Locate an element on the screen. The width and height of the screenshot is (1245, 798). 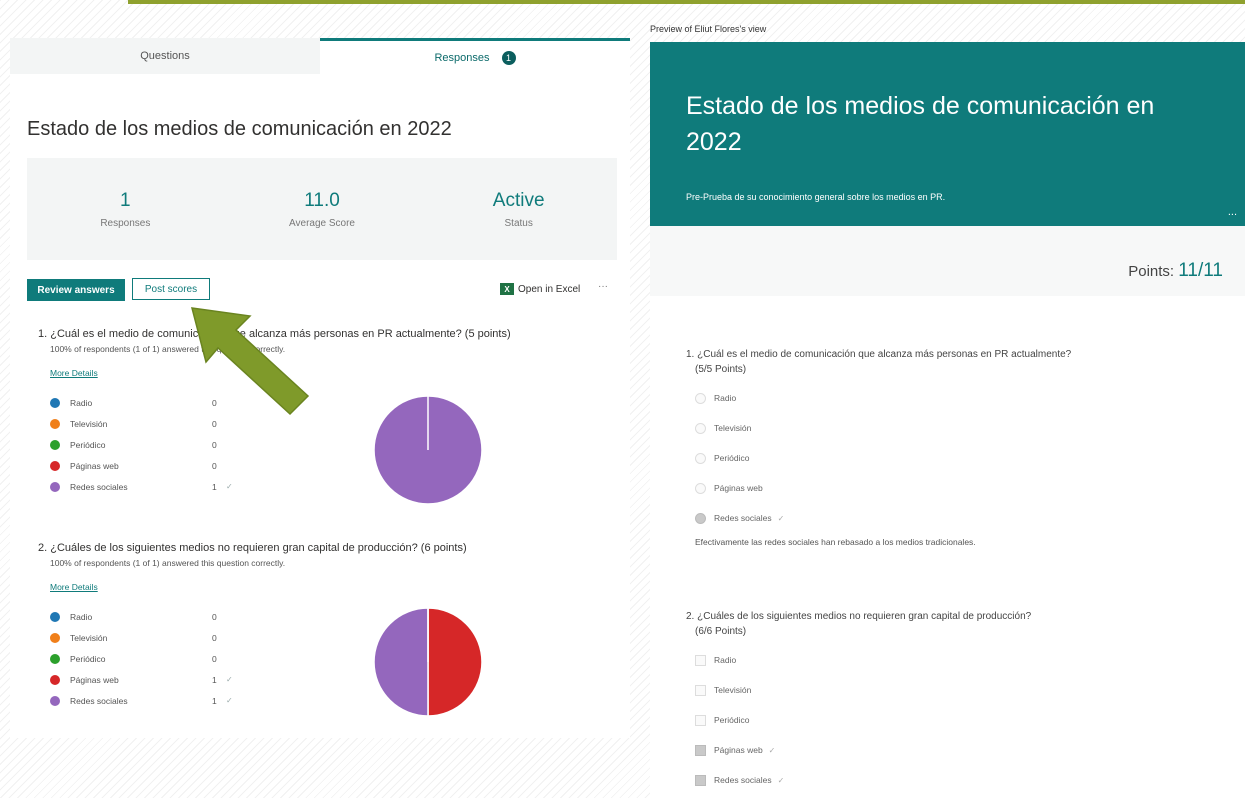
preview-label: Preview of Eliut Flores's view is located at coordinates (708, 29).